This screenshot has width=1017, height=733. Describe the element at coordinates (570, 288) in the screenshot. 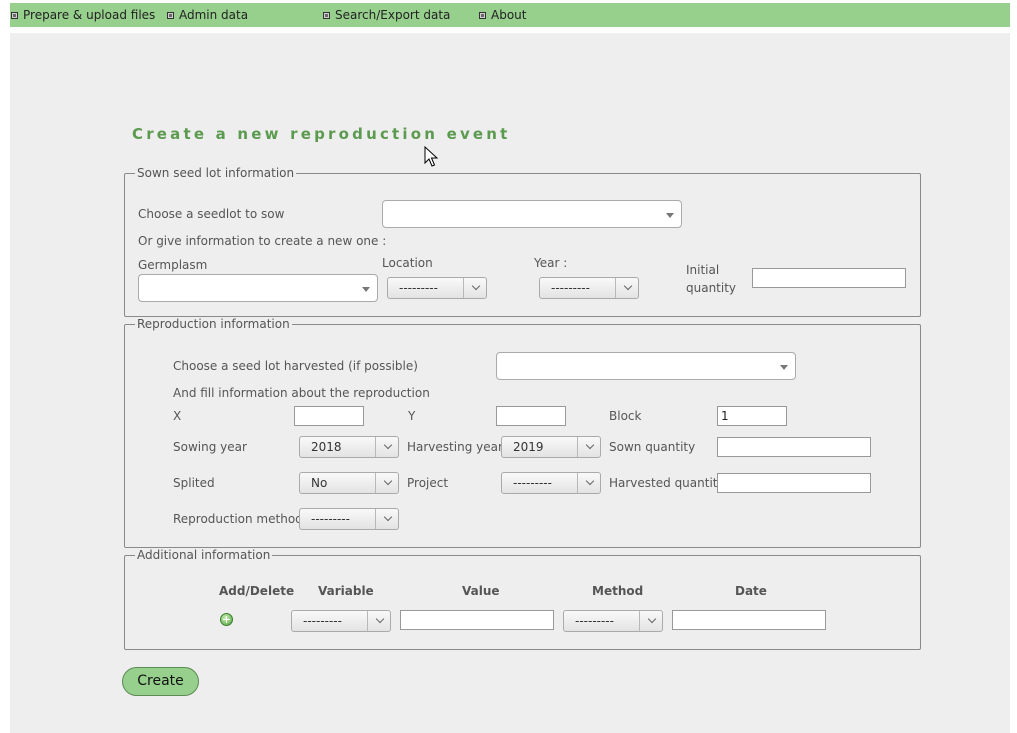

I see `year-select-value: ---------` at that location.